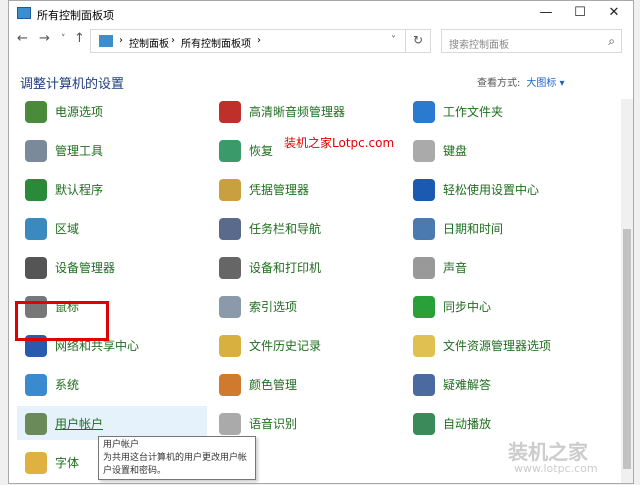 The height and width of the screenshot is (485, 640). Describe the element at coordinates (273, 385) in the screenshot. I see `item-label: 颜色管理` at that location.